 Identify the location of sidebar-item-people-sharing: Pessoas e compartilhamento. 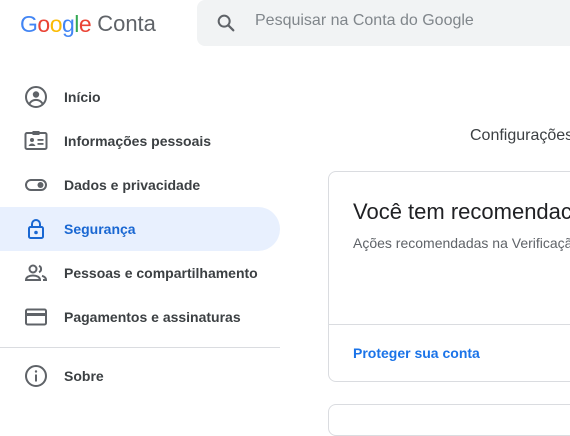
(140, 273).